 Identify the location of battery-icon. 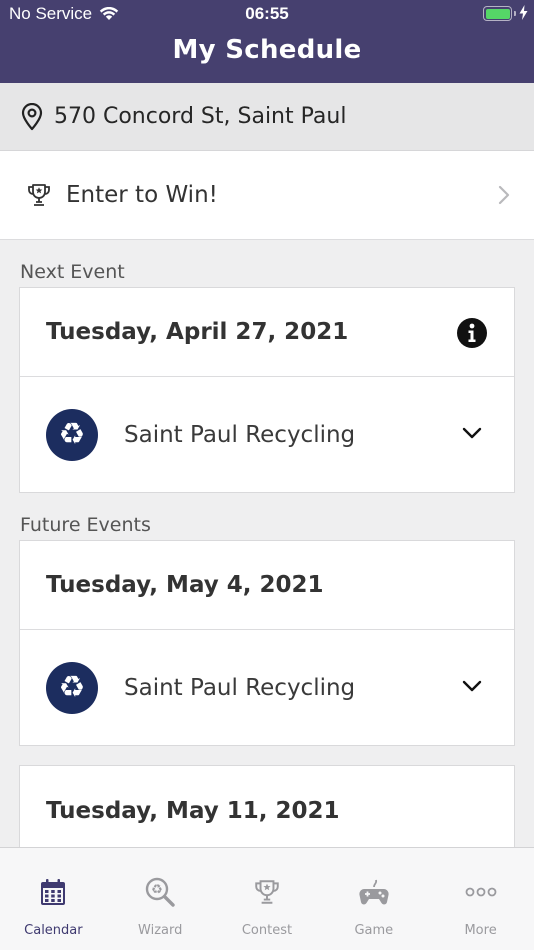
(497, 13).